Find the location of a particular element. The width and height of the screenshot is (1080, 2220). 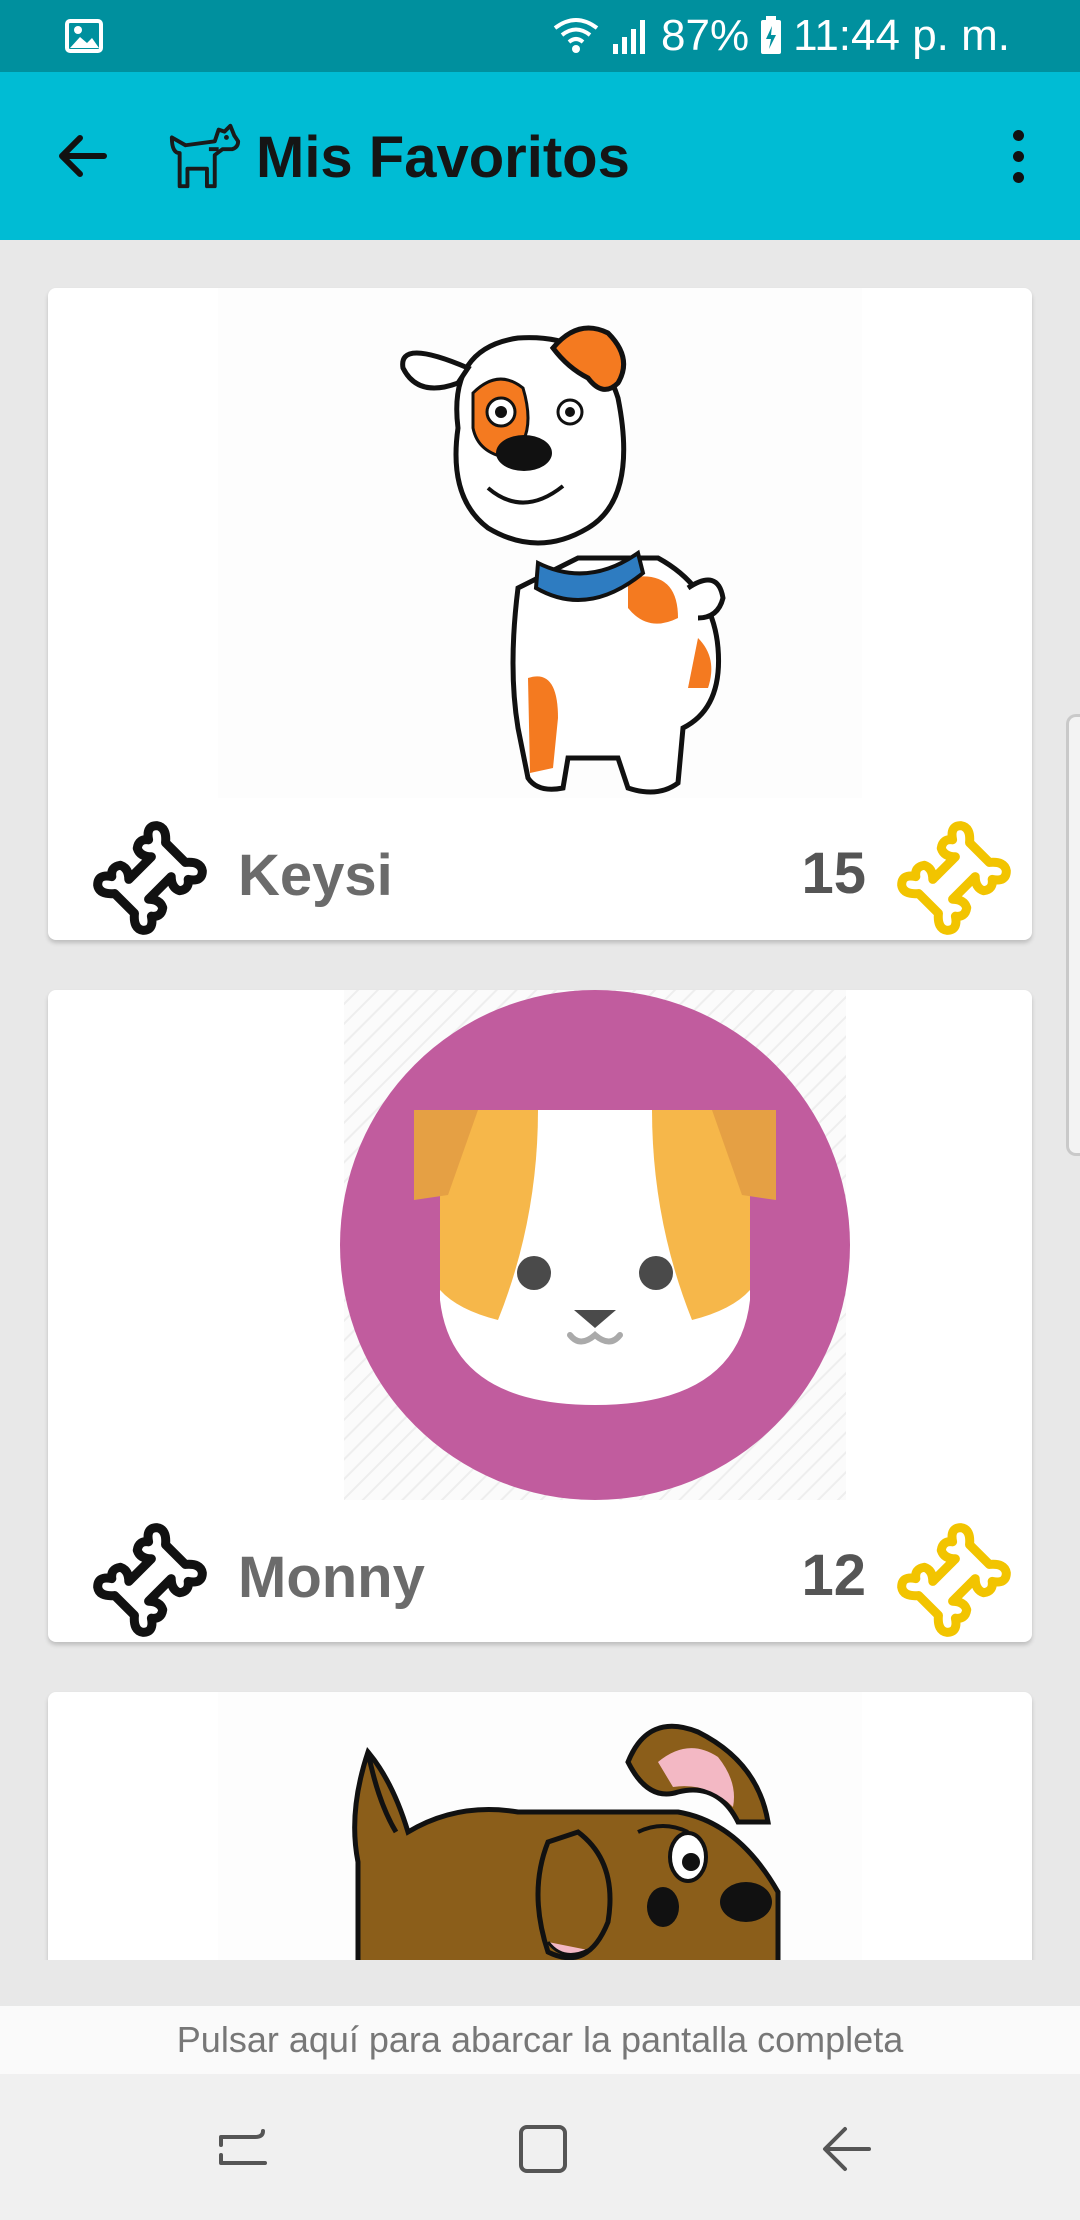

app-bar: Mis Favoritos is located at coordinates (540, 156).